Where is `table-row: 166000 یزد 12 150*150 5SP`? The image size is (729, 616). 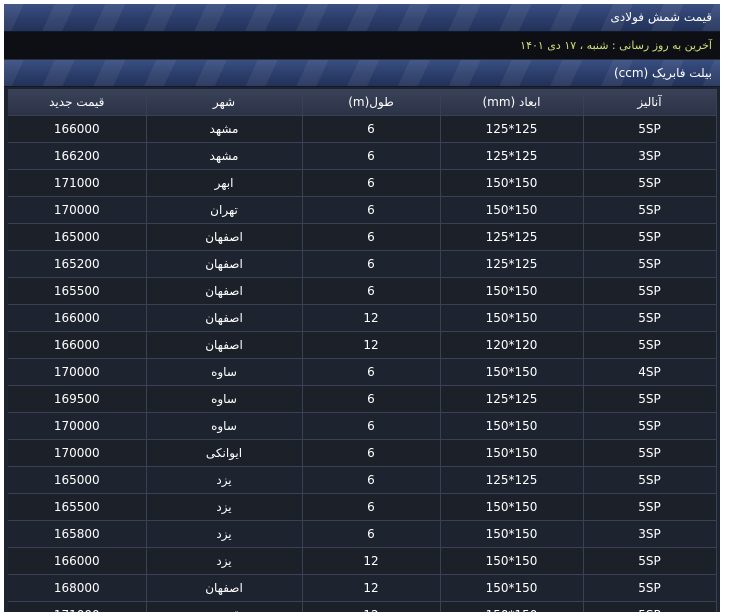
table-row: 166000 یزد 12 150*150 5SP is located at coordinates (362, 561).